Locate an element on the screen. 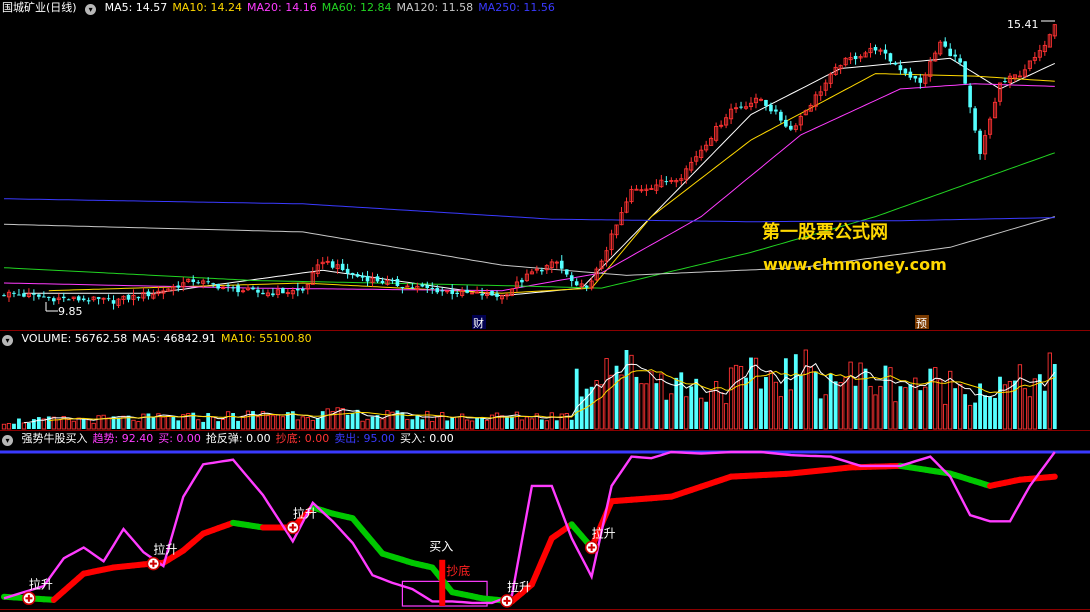  signal-label: 拉升 is located at coordinates (305, 512).